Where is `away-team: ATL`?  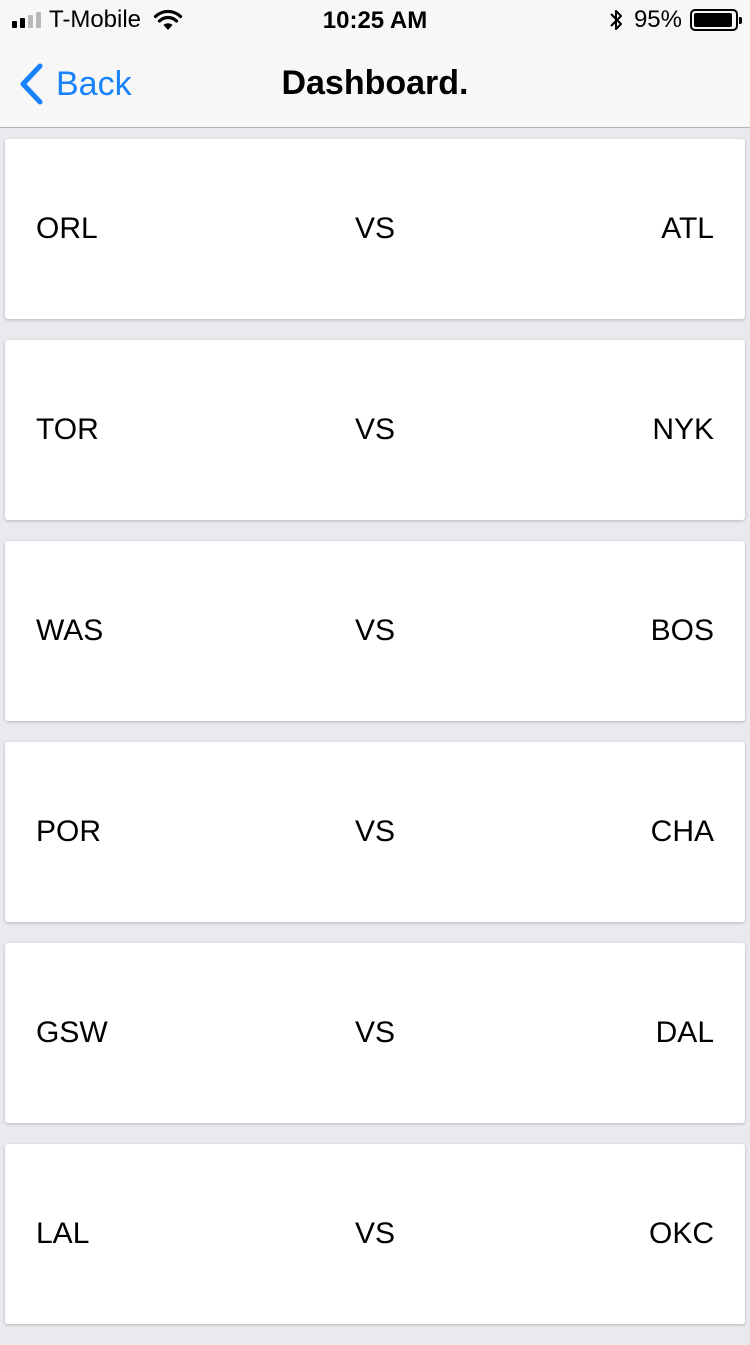 away-team: ATL is located at coordinates (687, 228).